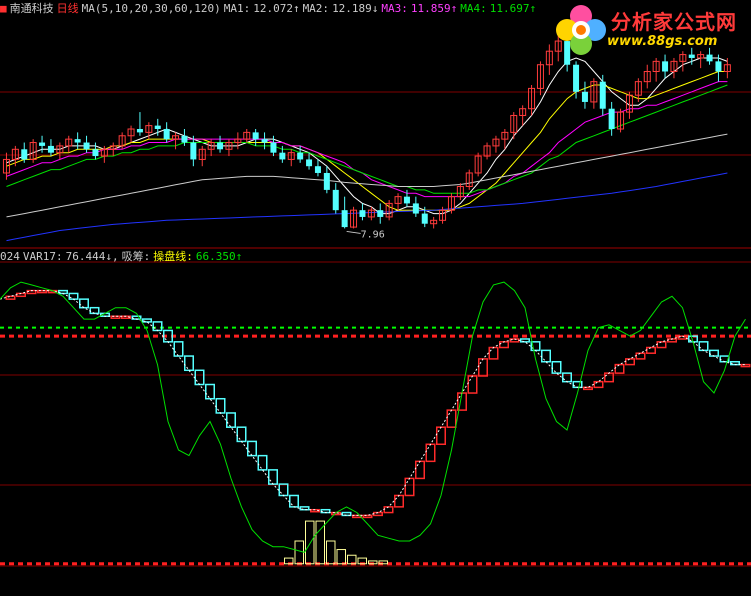 Image resolution: width=751 pixels, height=596 pixels. I want to click on watermark-name: 分析家公式网, so click(674, 22).